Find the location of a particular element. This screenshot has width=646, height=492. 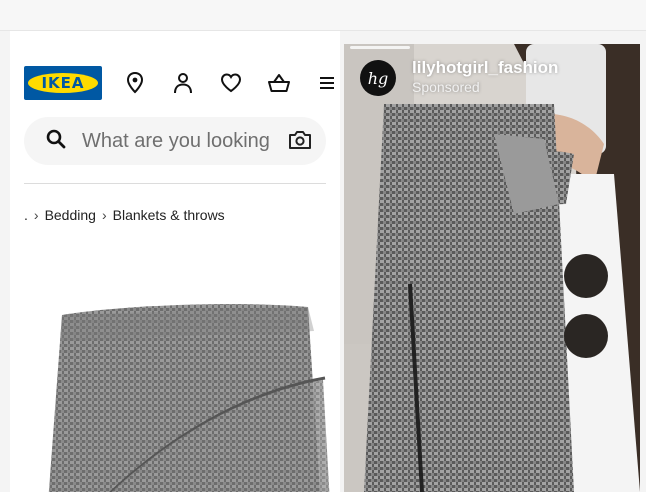

header-divider is located at coordinates (175, 183).